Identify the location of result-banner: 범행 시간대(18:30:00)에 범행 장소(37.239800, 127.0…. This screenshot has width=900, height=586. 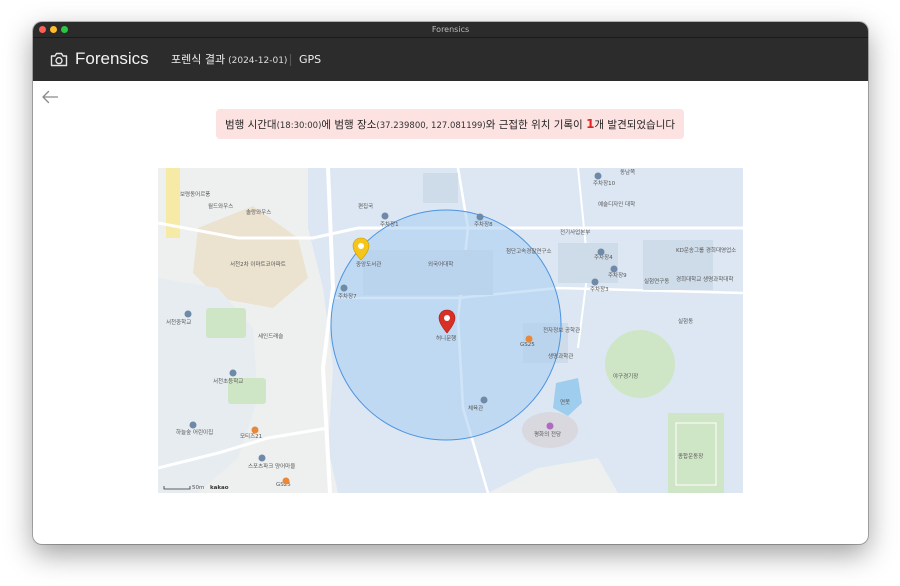
(450, 124).